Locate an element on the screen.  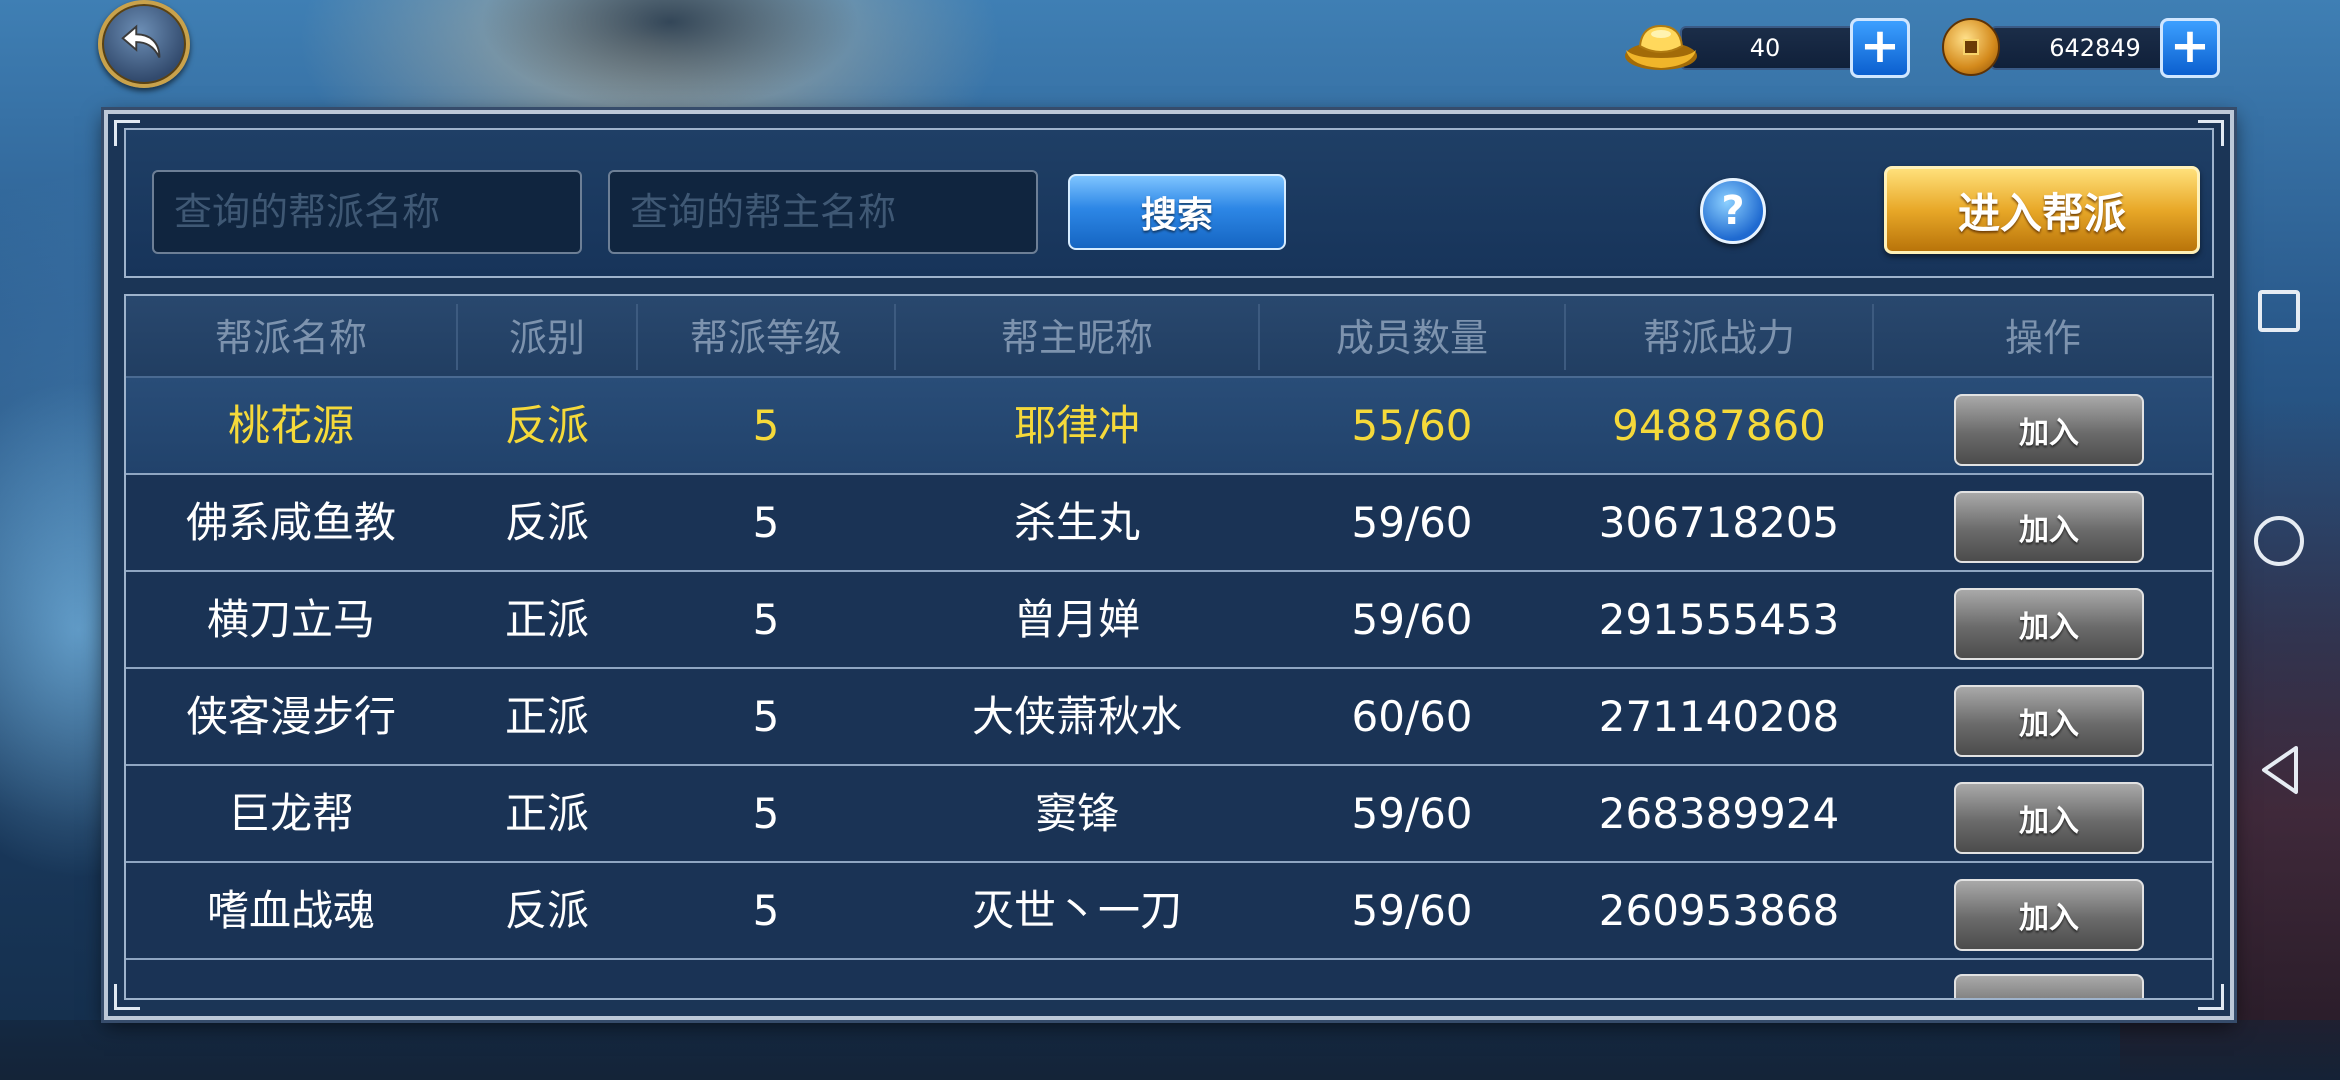
guild-power: 306718205 is located at coordinates (1719, 522).